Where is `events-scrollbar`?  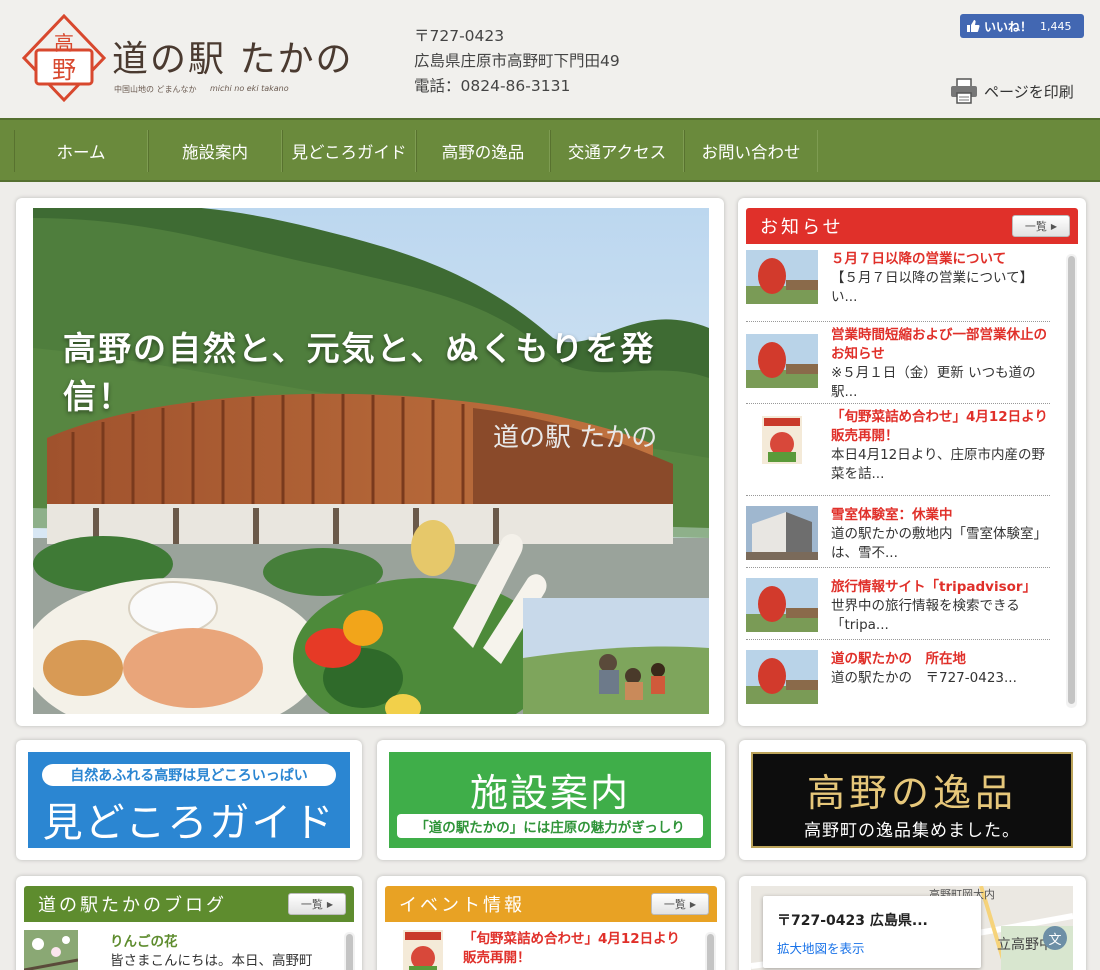
events-scrollbar is located at coordinates (710, 951).